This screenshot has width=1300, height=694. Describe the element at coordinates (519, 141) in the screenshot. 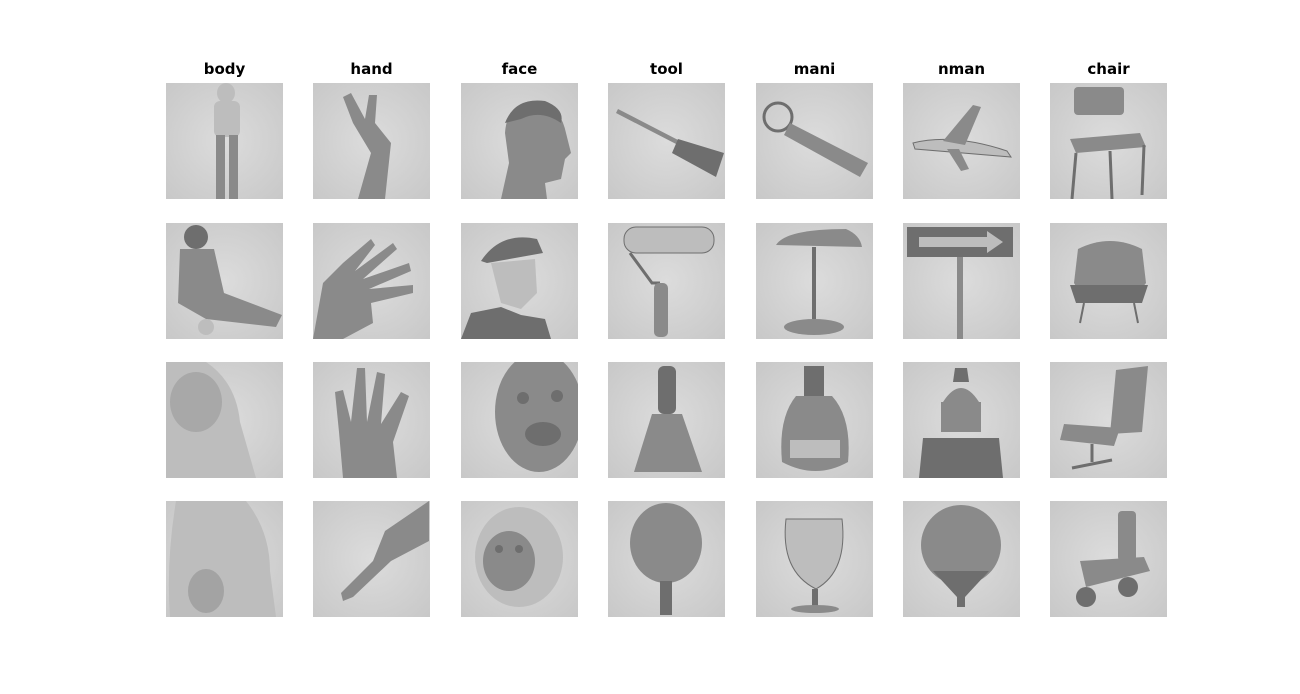

I see `man-profile-face-image` at that location.